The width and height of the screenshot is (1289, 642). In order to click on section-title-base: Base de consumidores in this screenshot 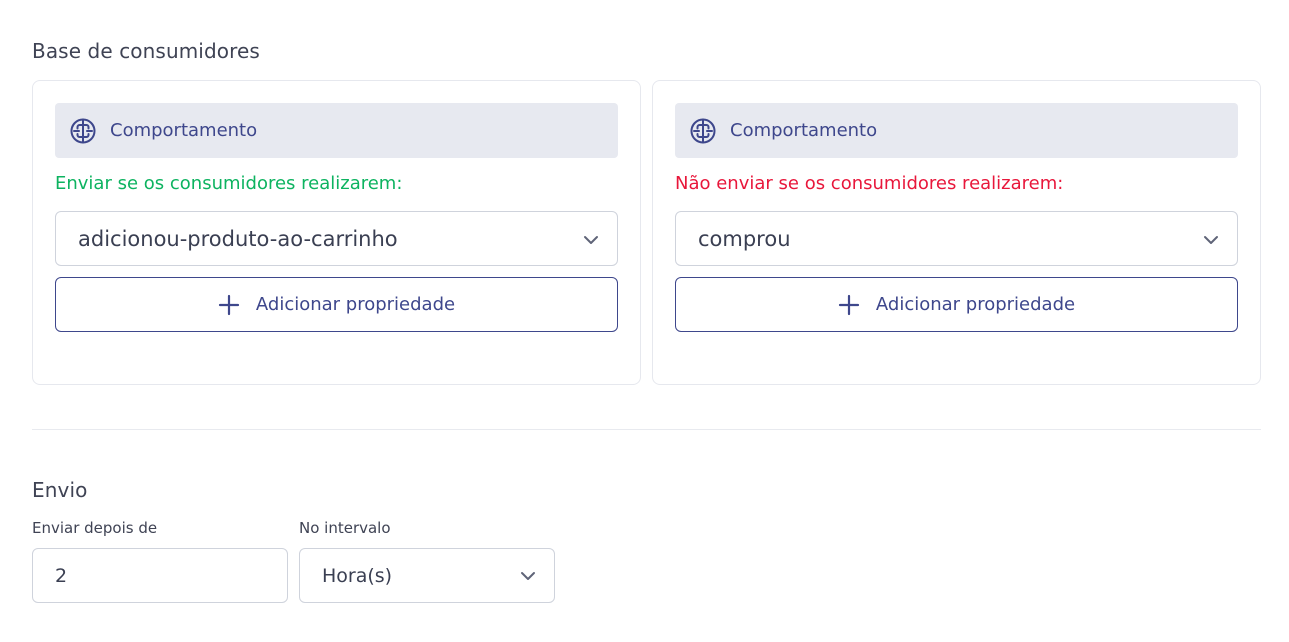, I will do `click(146, 51)`.